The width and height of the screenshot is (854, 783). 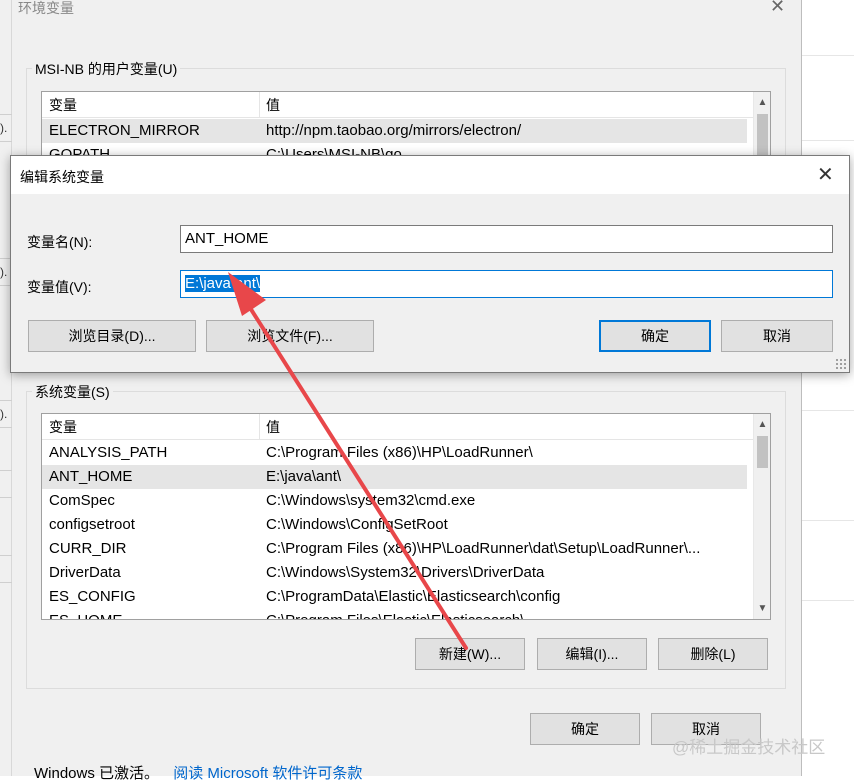 What do you see at coordinates (59, 287) in the screenshot?
I see `variable-value-label: 变量值(V):` at bounding box center [59, 287].